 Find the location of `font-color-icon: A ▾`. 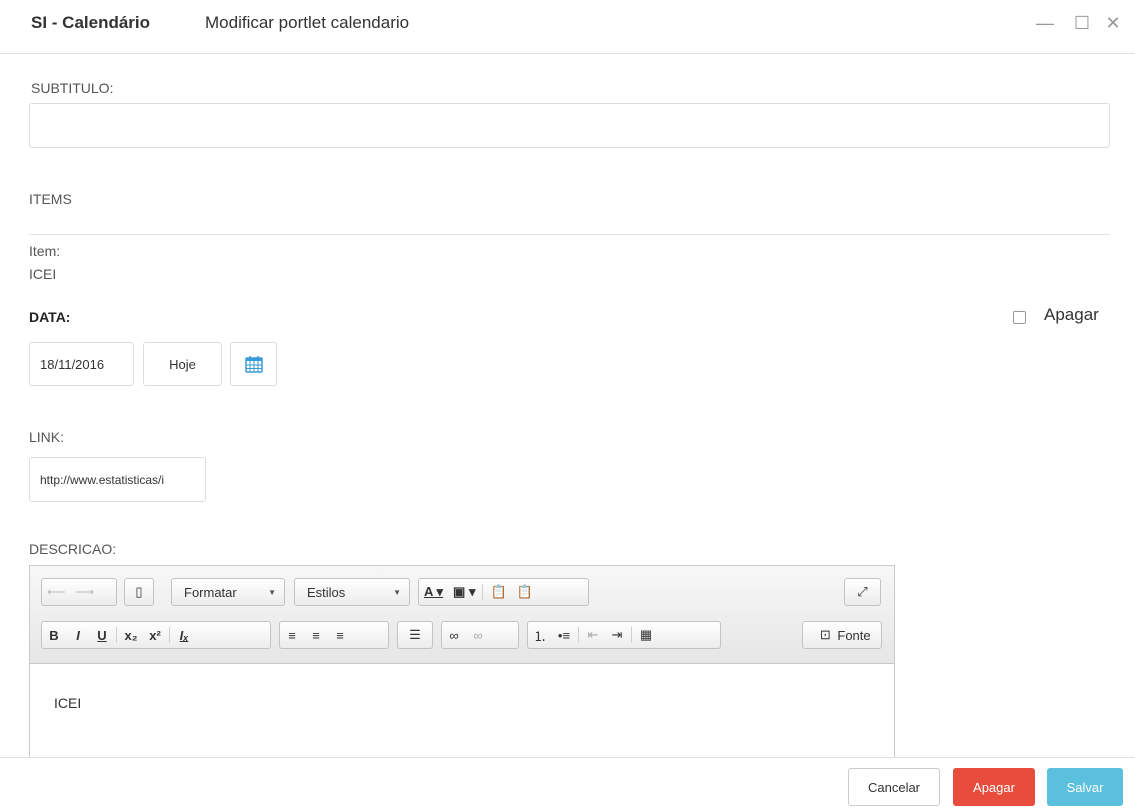

font-color-icon: A ▾ is located at coordinates (433, 592).